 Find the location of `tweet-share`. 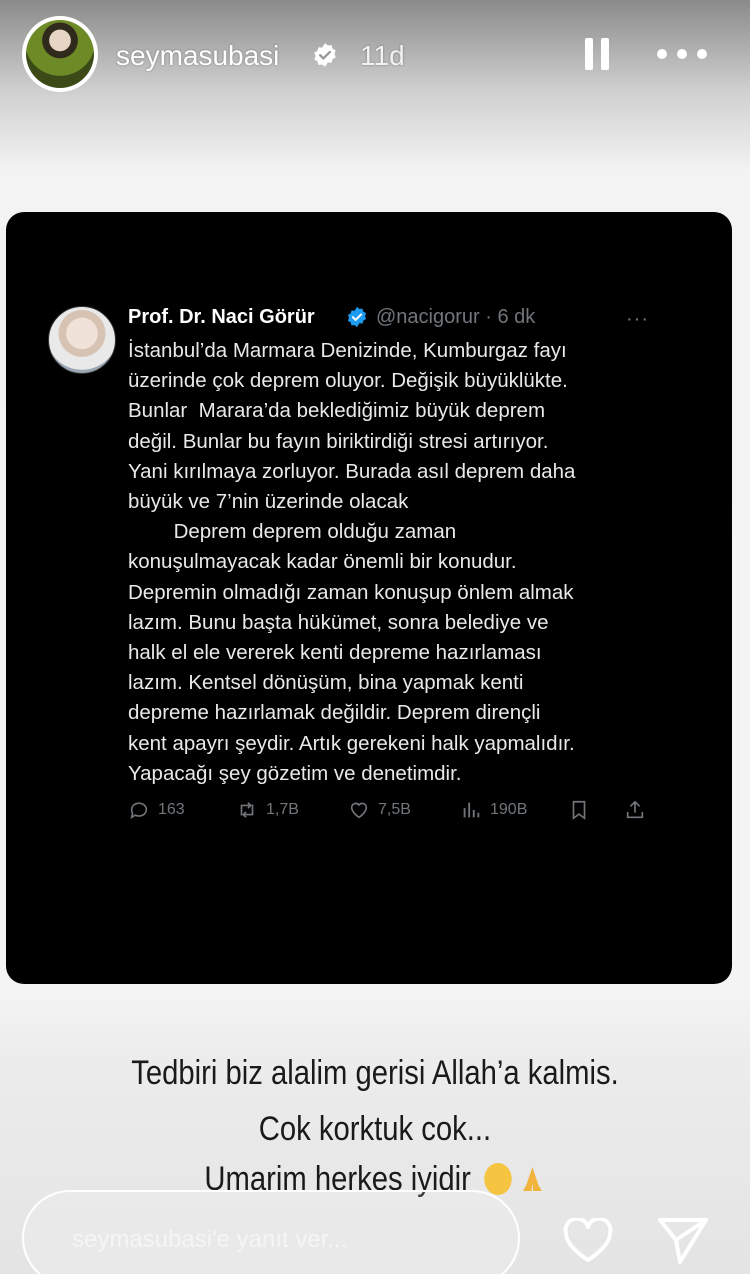

tweet-share is located at coordinates (635, 810).